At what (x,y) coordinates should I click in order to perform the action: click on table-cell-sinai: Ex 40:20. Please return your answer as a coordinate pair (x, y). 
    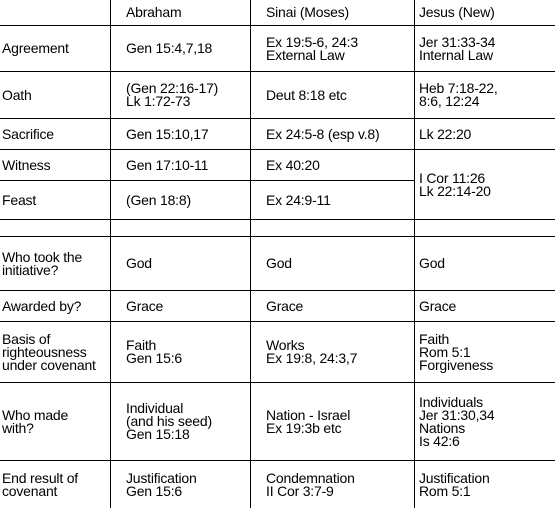
    Looking at the image, I should click on (339, 165).